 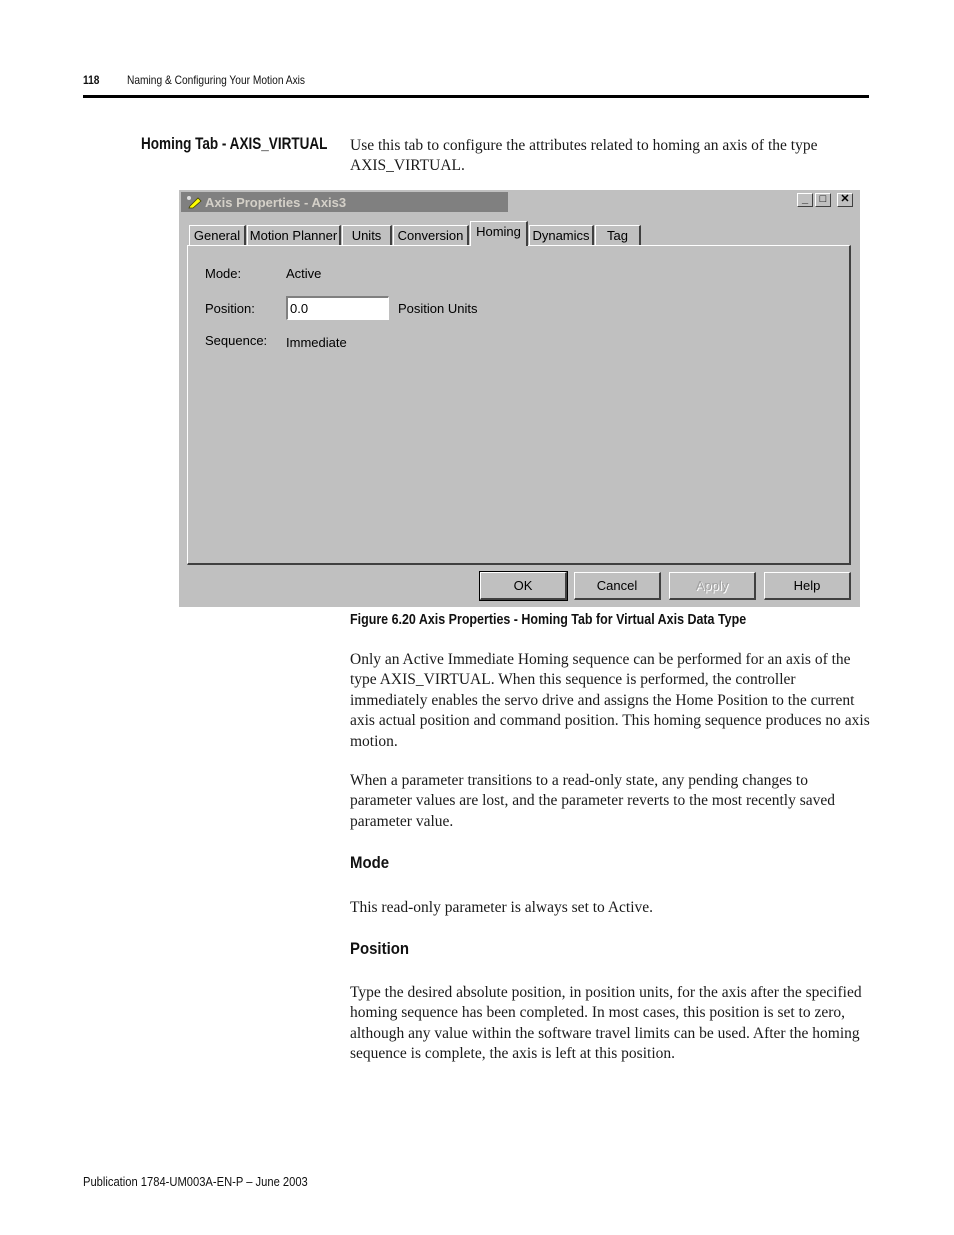 What do you see at coordinates (618, 235) in the screenshot?
I see `tab-tag: Tag` at bounding box center [618, 235].